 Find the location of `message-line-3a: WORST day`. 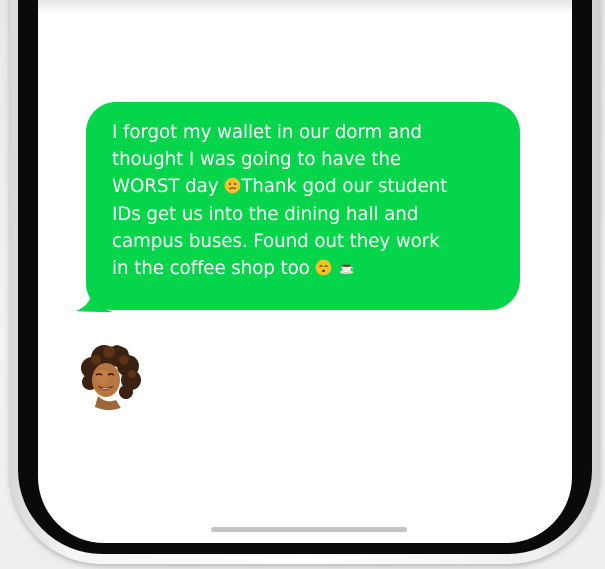

message-line-3a: WORST day is located at coordinates (168, 187).